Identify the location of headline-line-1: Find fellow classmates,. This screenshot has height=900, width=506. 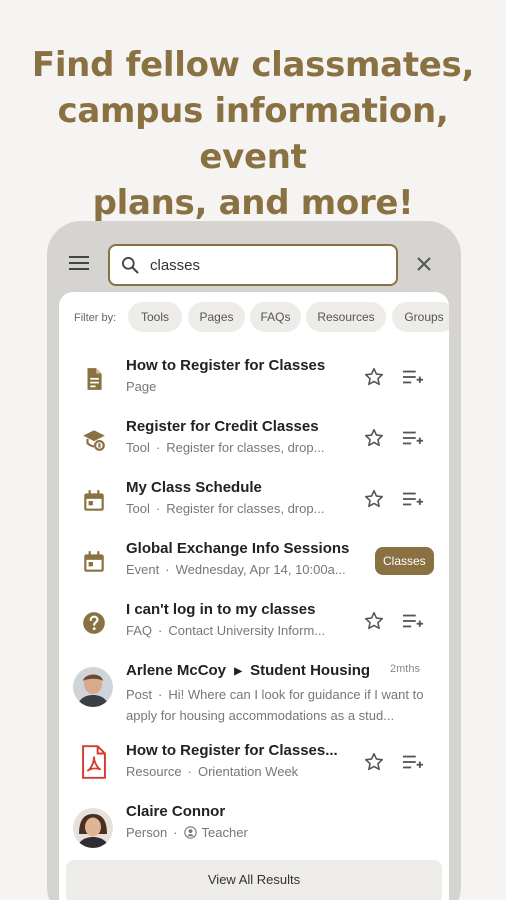
(253, 65).